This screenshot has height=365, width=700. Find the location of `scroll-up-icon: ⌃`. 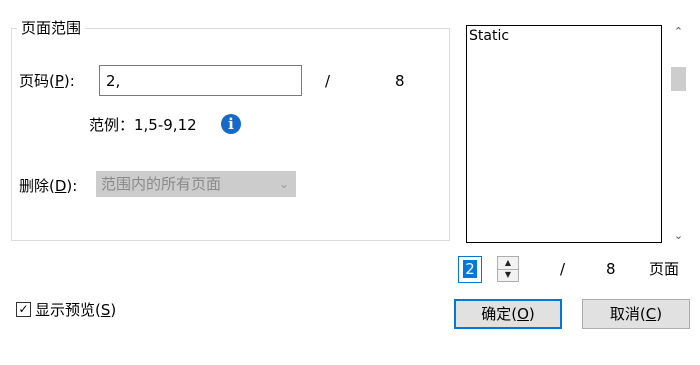

scroll-up-icon: ⌃ is located at coordinates (678, 32).